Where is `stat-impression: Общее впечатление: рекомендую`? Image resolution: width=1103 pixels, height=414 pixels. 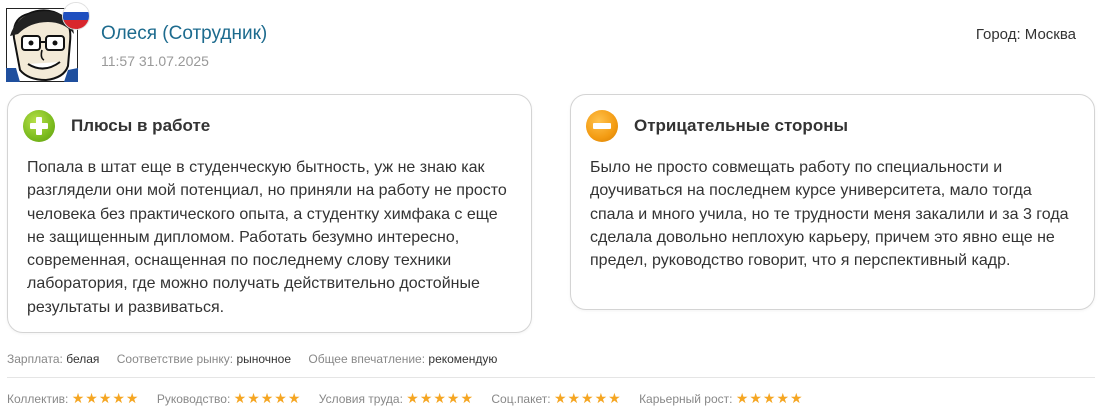 stat-impression: Общее впечатление: рекомендую is located at coordinates (402, 359).